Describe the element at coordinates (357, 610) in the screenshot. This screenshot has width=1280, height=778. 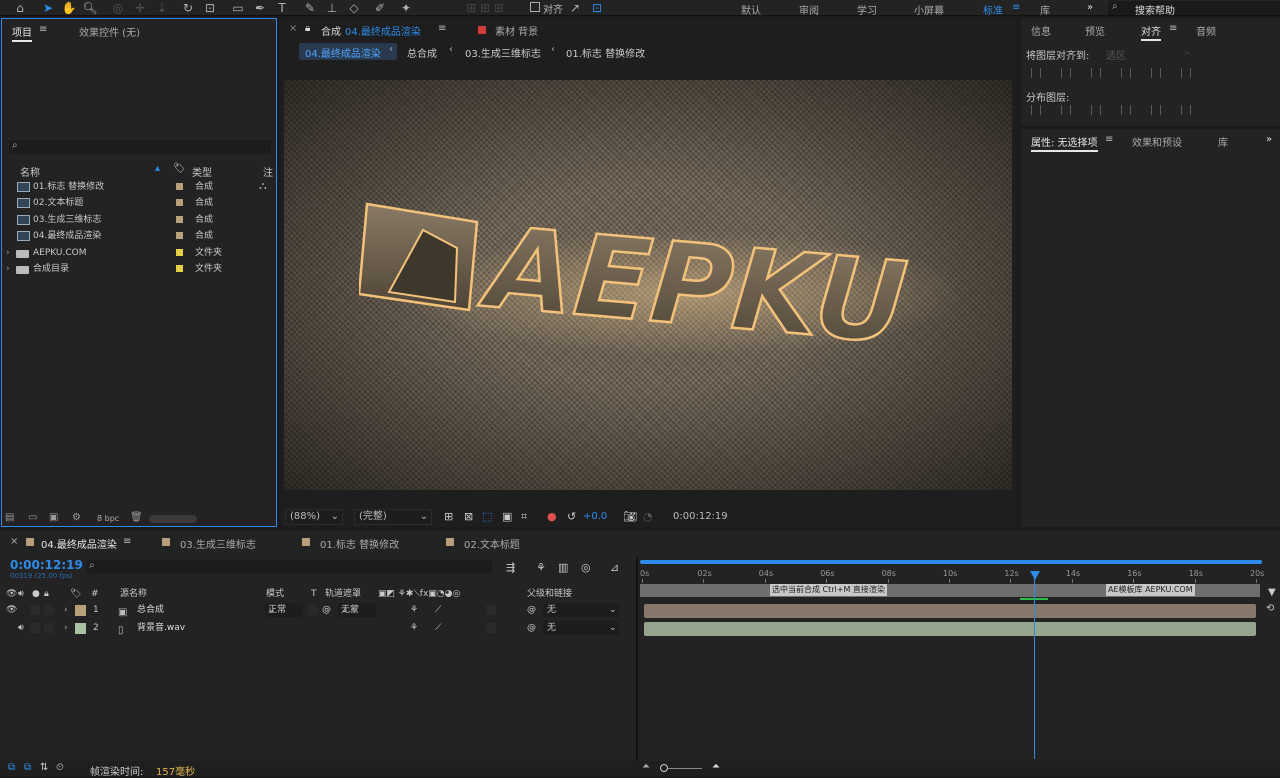
I see `track-matte-dropdown: 无蒙 ⌄` at that location.